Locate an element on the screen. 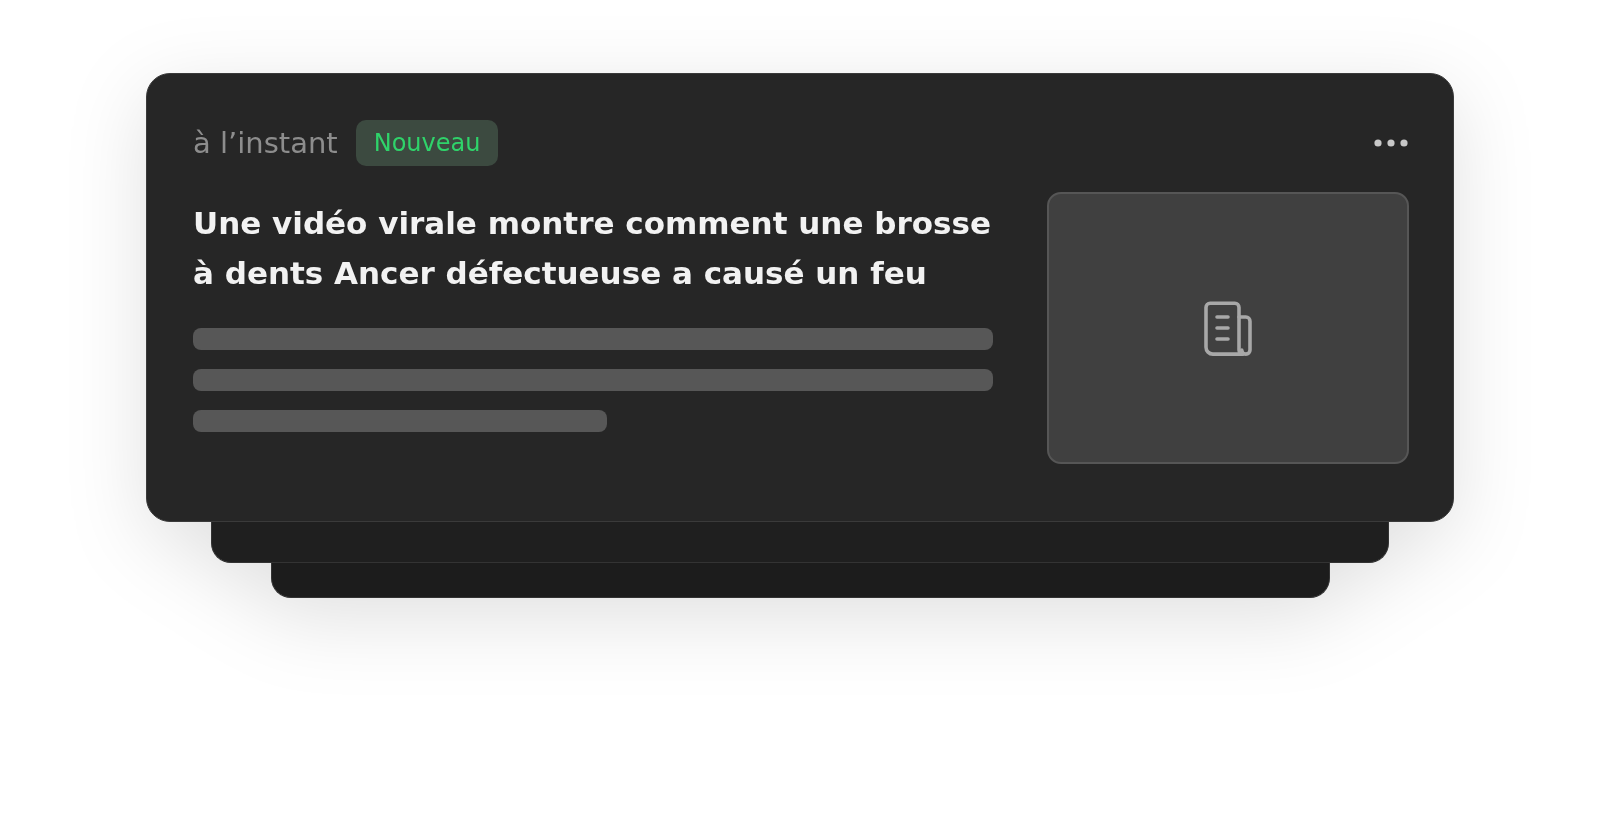 The width and height of the screenshot is (1600, 817). new-badge: Nouveau is located at coordinates (427, 143).